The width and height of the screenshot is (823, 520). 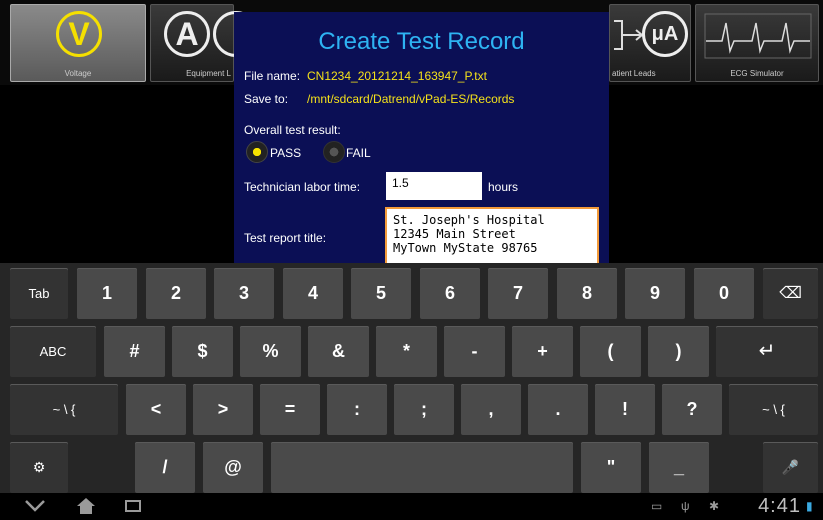 What do you see at coordinates (244, 293) in the screenshot?
I see `key-3: 3` at bounding box center [244, 293].